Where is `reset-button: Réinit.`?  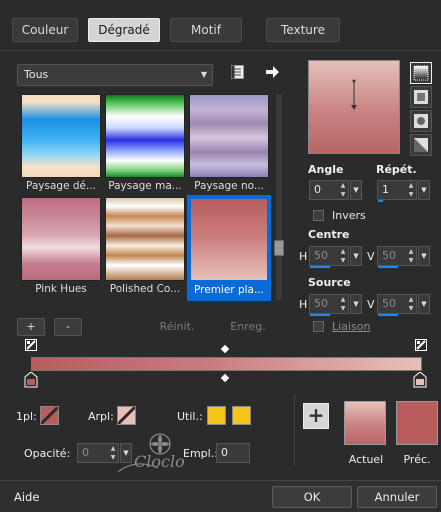
reset-button: Réinit. is located at coordinates (177, 327).